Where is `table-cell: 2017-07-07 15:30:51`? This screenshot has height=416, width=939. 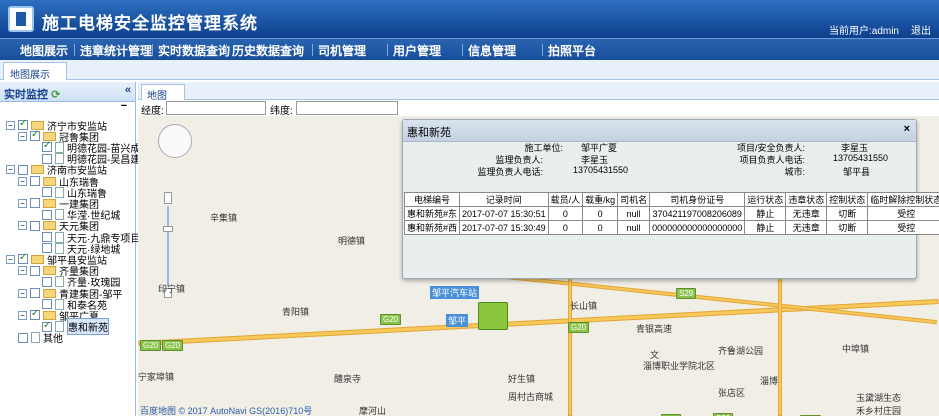 table-cell: 2017-07-07 15:30:51 is located at coordinates (504, 213).